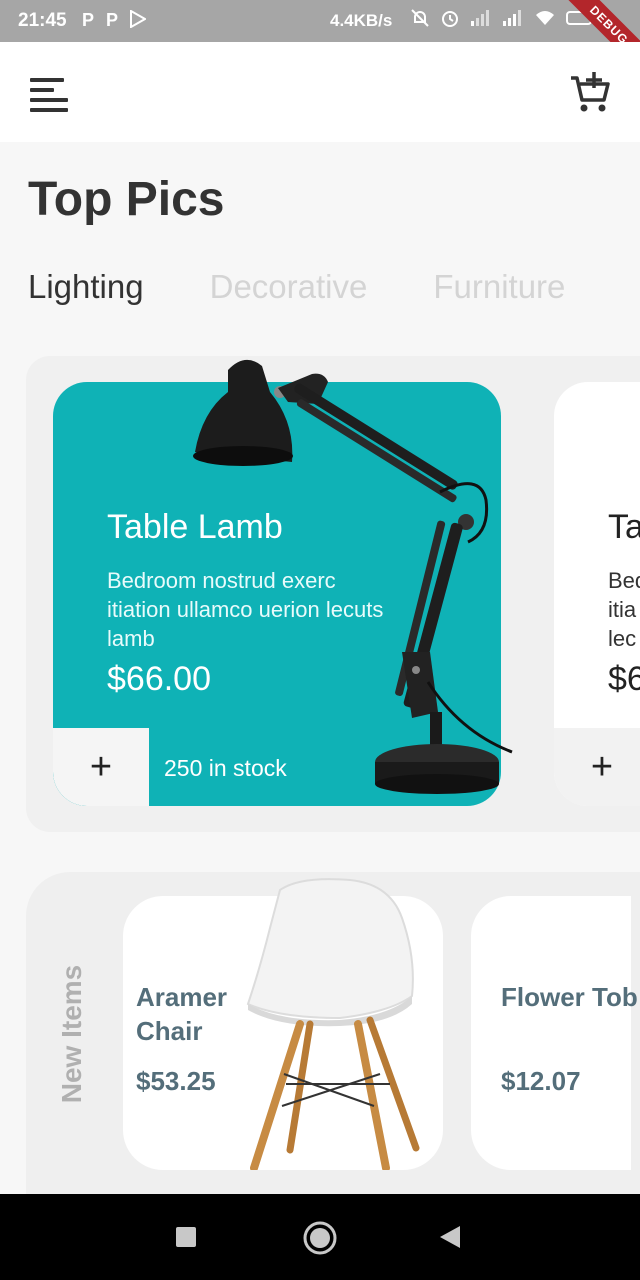  Describe the element at coordinates (450, 1237) in the screenshot. I see `back-icon` at that location.